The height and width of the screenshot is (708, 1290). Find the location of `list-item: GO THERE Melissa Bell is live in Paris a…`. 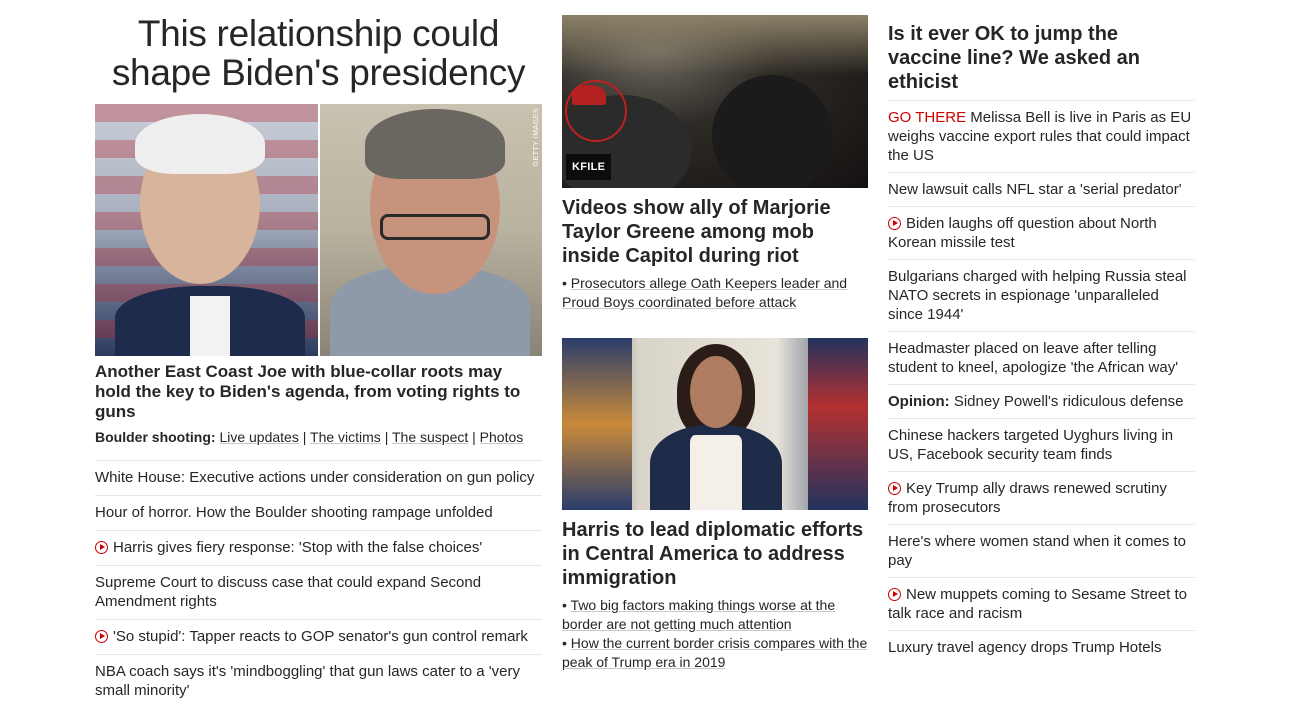

list-item: GO THERE Melissa Bell is live in Paris a… is located at coordinates (1041, 136).